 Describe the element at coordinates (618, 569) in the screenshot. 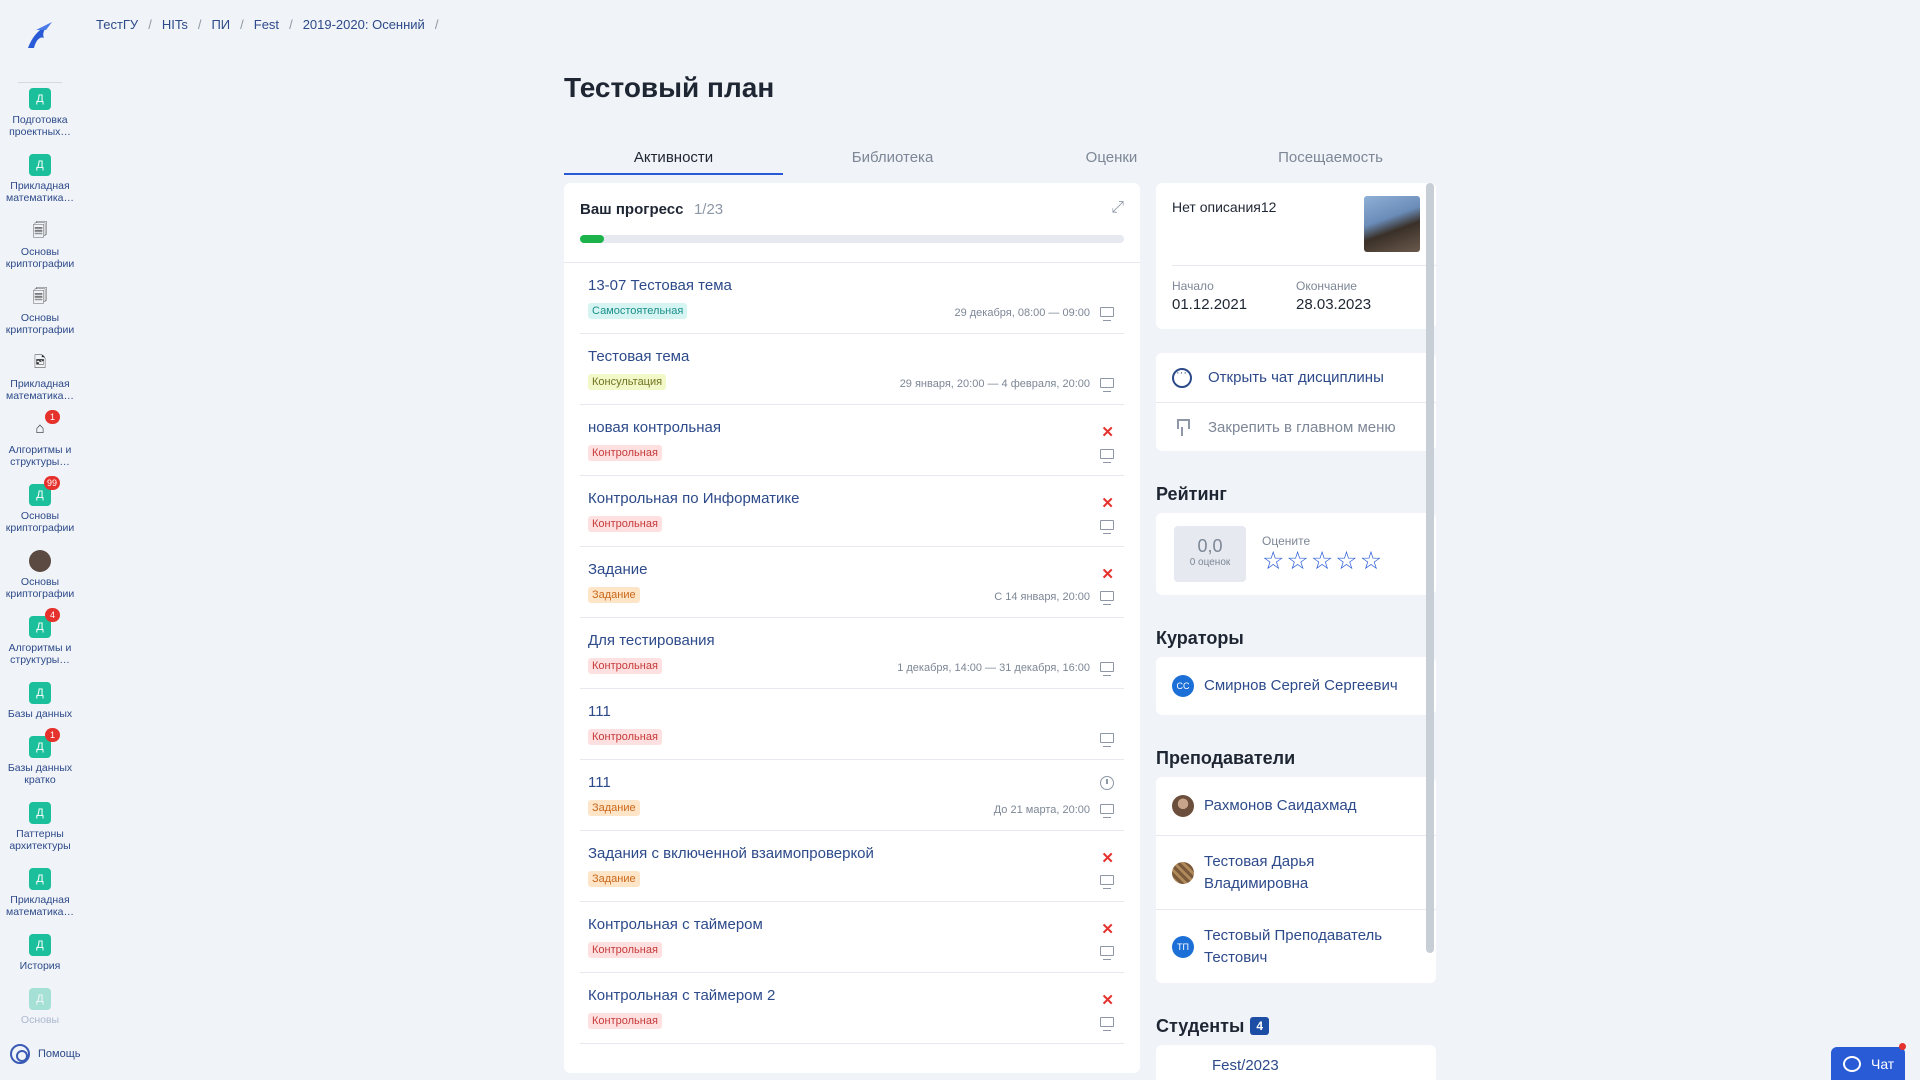

I see `activity-title: Задание` at that location.